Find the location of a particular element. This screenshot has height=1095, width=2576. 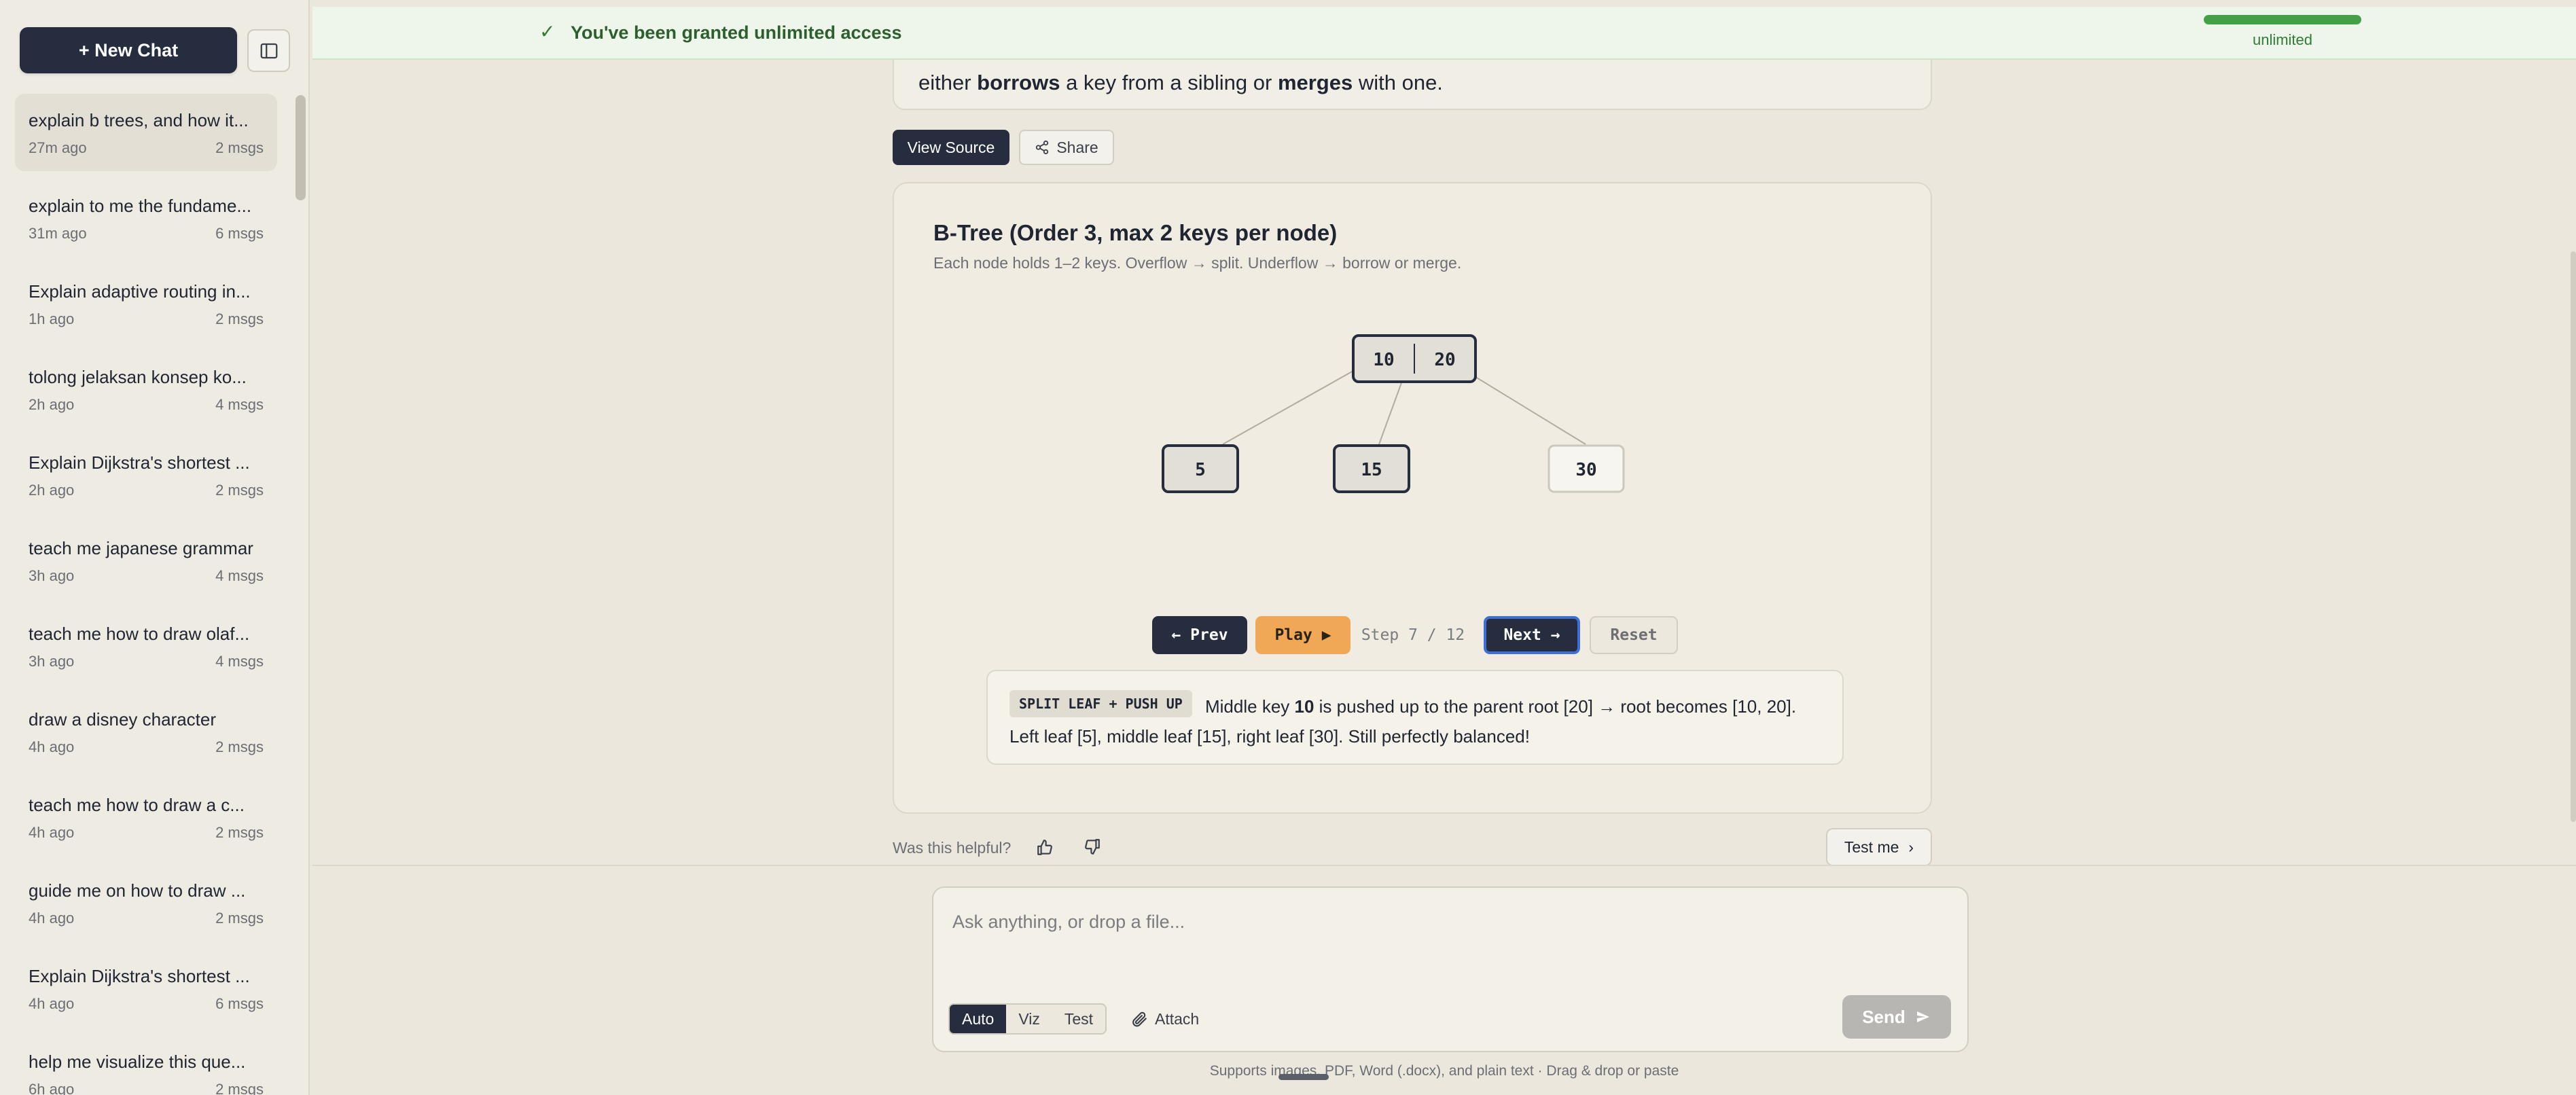

message-composer: Auto Viz Test Attach Send is located at coordinates (1450, 969).